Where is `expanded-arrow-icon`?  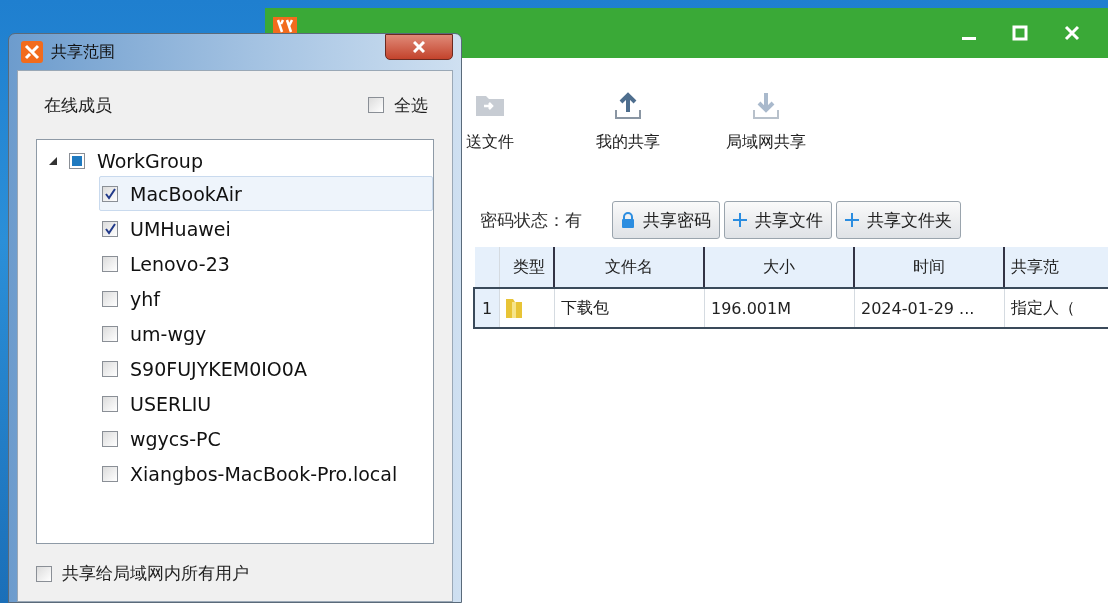
expanded-arrow-icon is located at coordinates (53, 161).